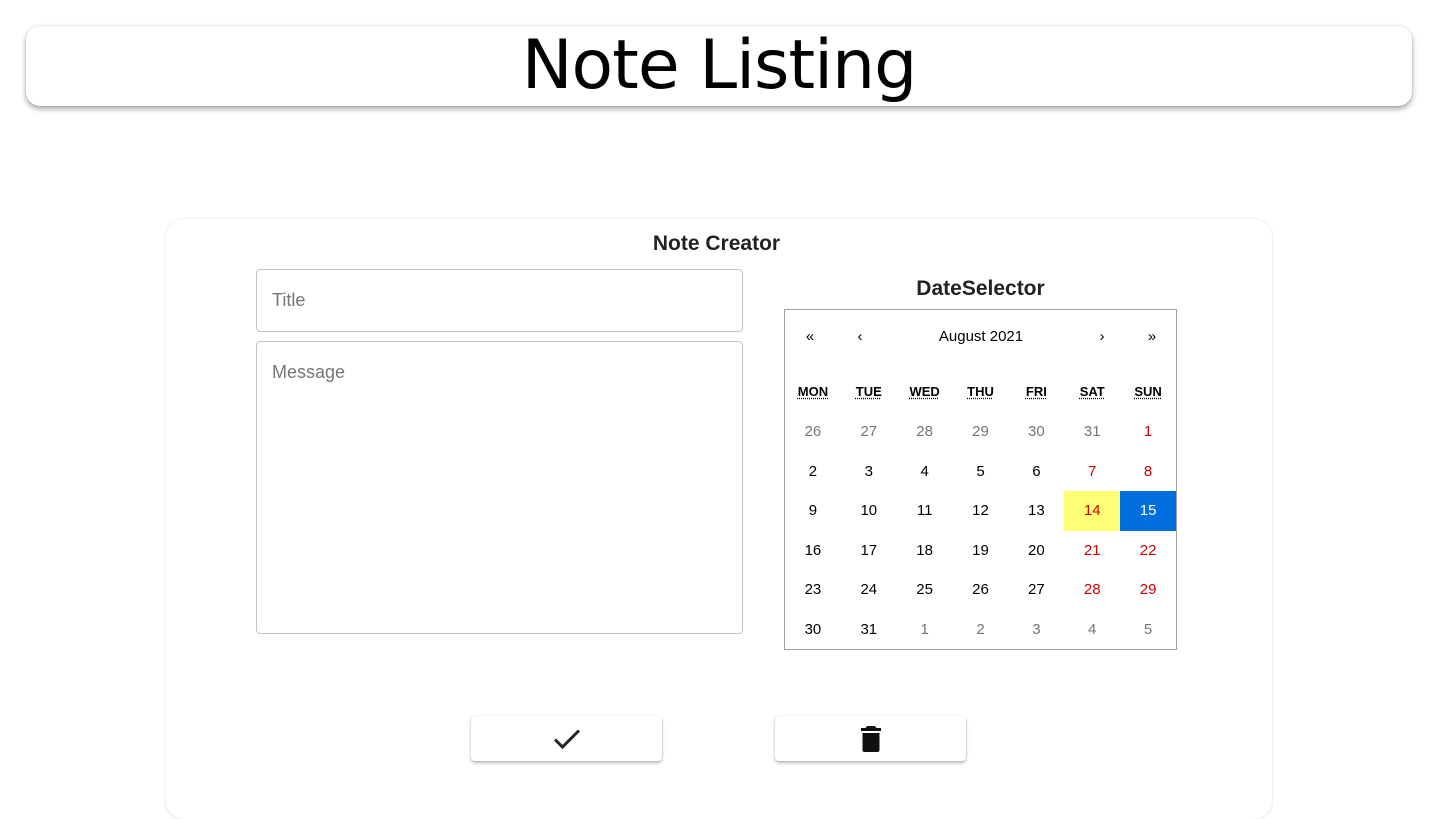  I want to click on calendar-day: 3, so click(869, 472).